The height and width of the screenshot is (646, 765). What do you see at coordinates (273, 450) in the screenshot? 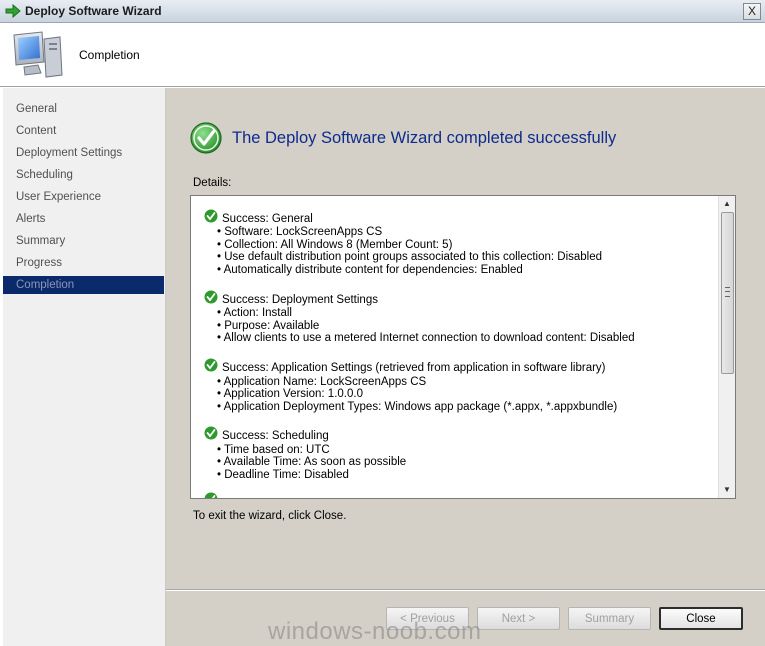
I see `list-item: • Time based on: UTC` at bounding box center [273, 450].